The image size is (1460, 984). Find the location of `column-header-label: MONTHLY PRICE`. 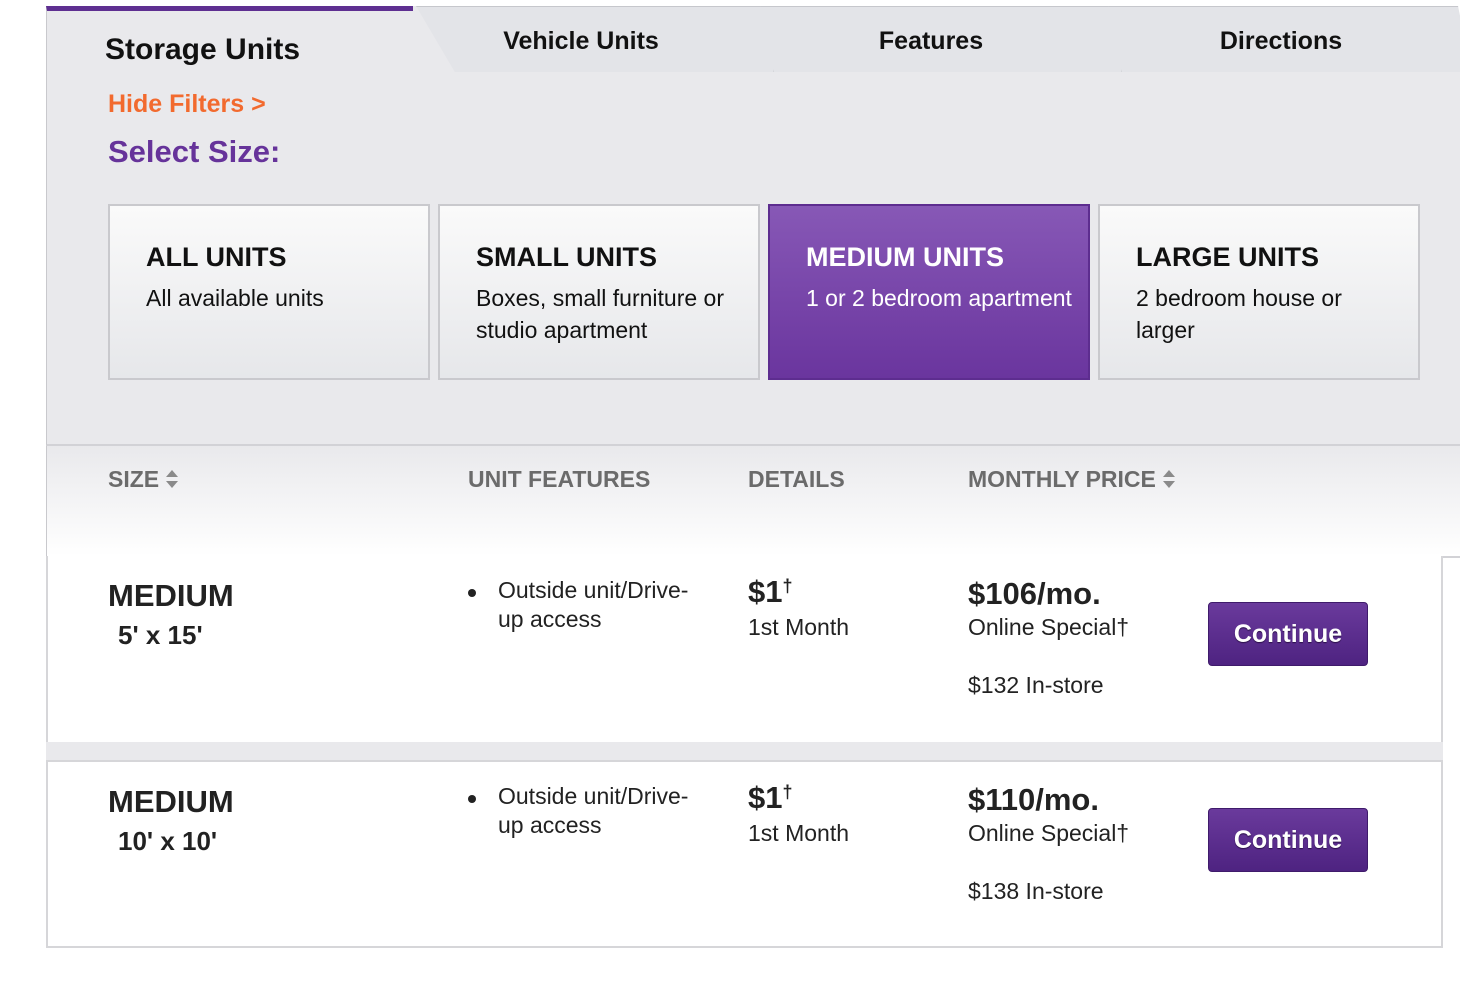

column-header-label: MONTHLY PRICE is located at coordinates (1062, 479).